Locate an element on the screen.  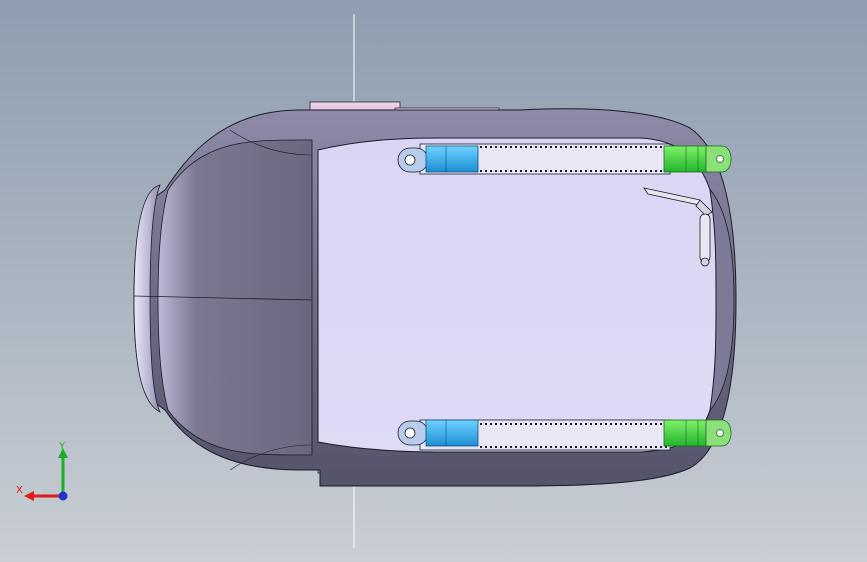
backrest-panel is located at coordinates (235, 297).